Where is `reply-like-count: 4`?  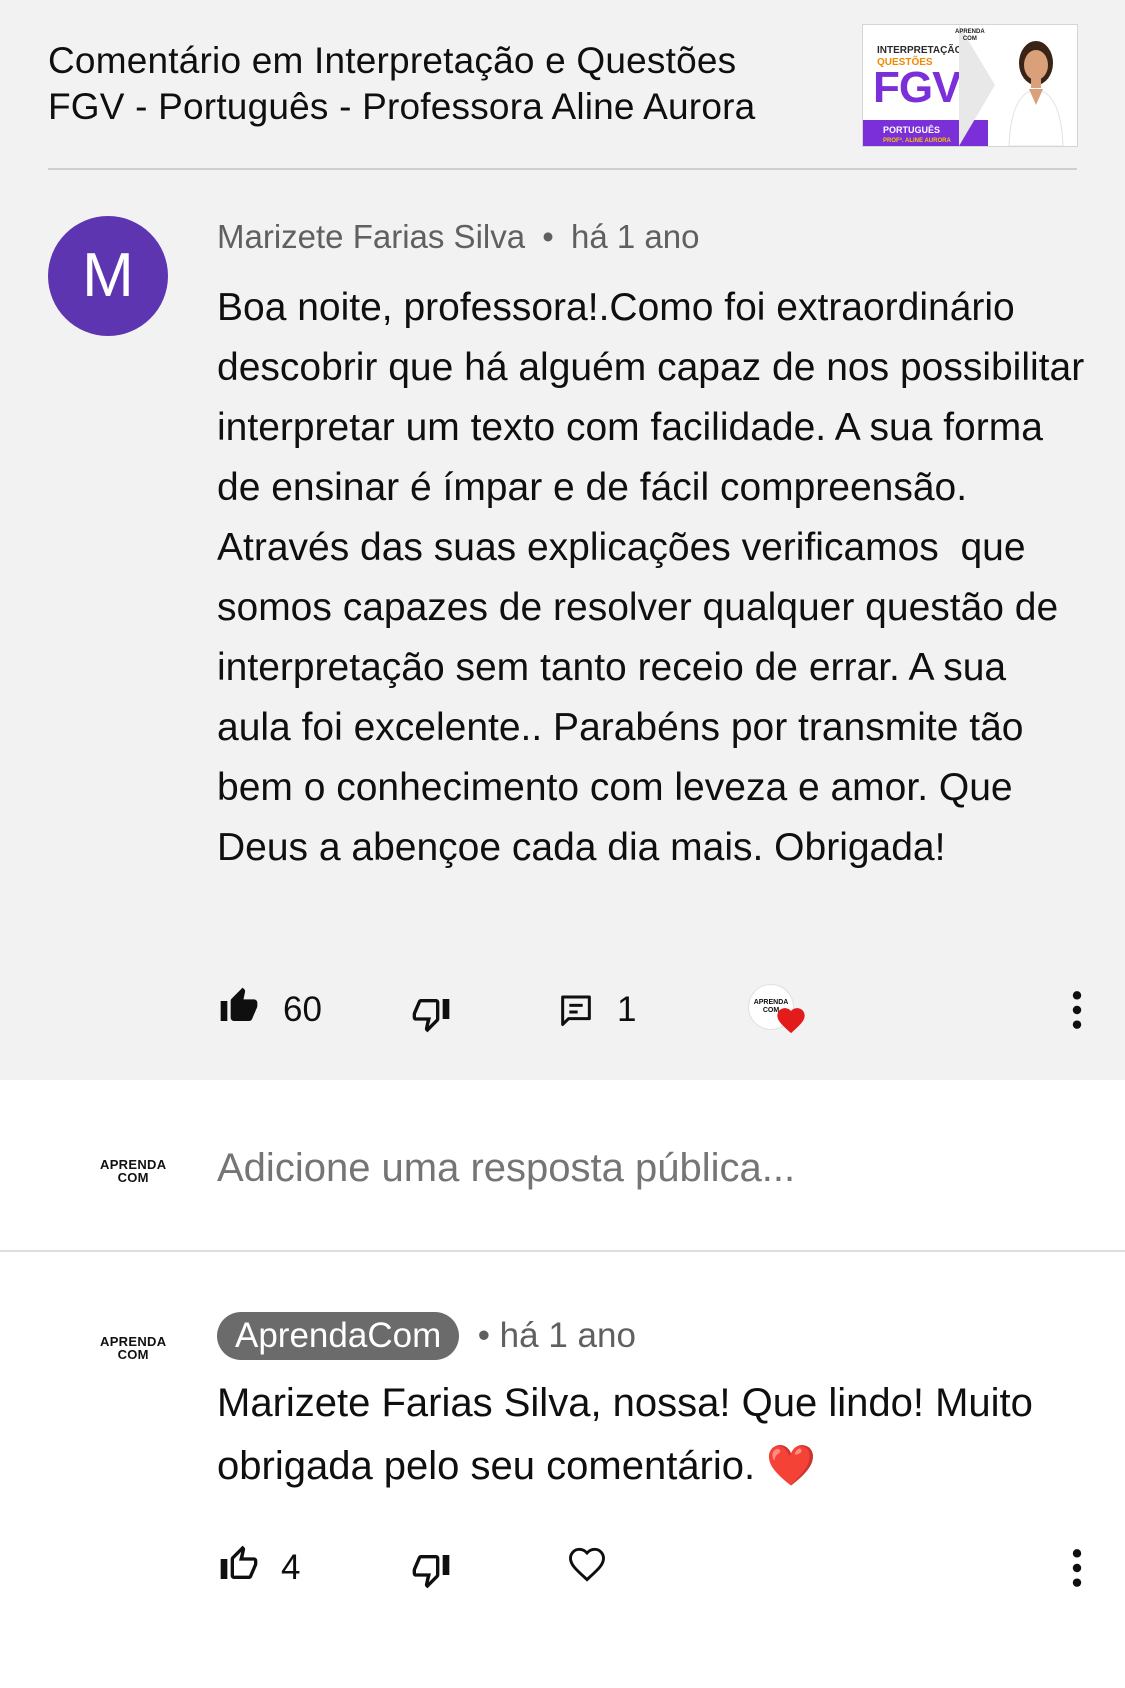 reply-like-count: 4 is located at coordinates (291, 1567).